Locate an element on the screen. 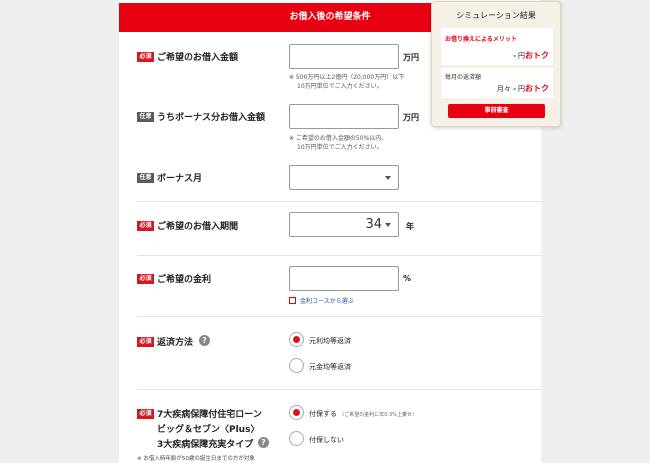  loan-amount-note: ※ 500万円以上2億円（20,000万円）以下 10万円単位でご入力ください。 is located at coordinates (346, 82).